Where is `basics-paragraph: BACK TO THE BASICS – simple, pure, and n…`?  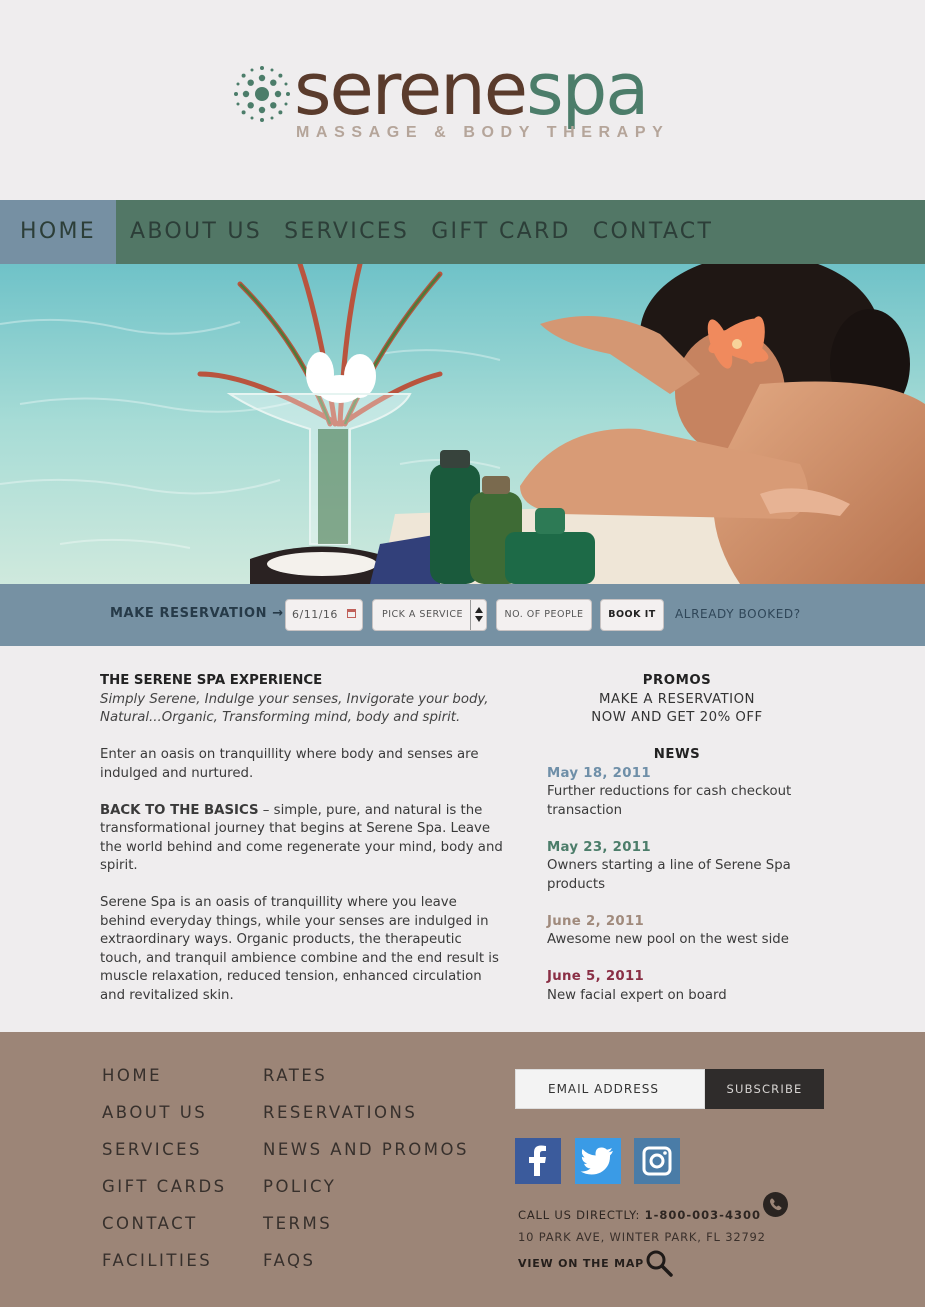
basics-paragraph: BACK TO THE BASICS – simple, pure, and n… is located at coordinates (302, 839).